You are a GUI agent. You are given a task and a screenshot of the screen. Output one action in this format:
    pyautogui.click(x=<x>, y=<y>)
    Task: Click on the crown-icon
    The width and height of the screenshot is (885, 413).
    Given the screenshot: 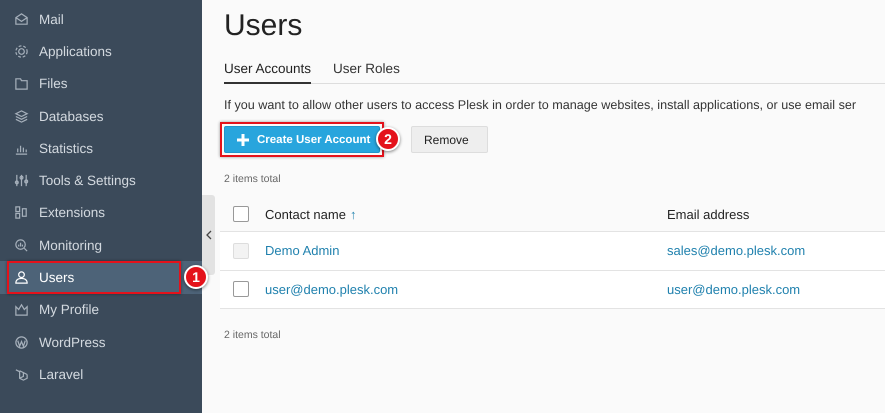 What is the action you would take?
    pyautogui.click(x=21, y=310)
    